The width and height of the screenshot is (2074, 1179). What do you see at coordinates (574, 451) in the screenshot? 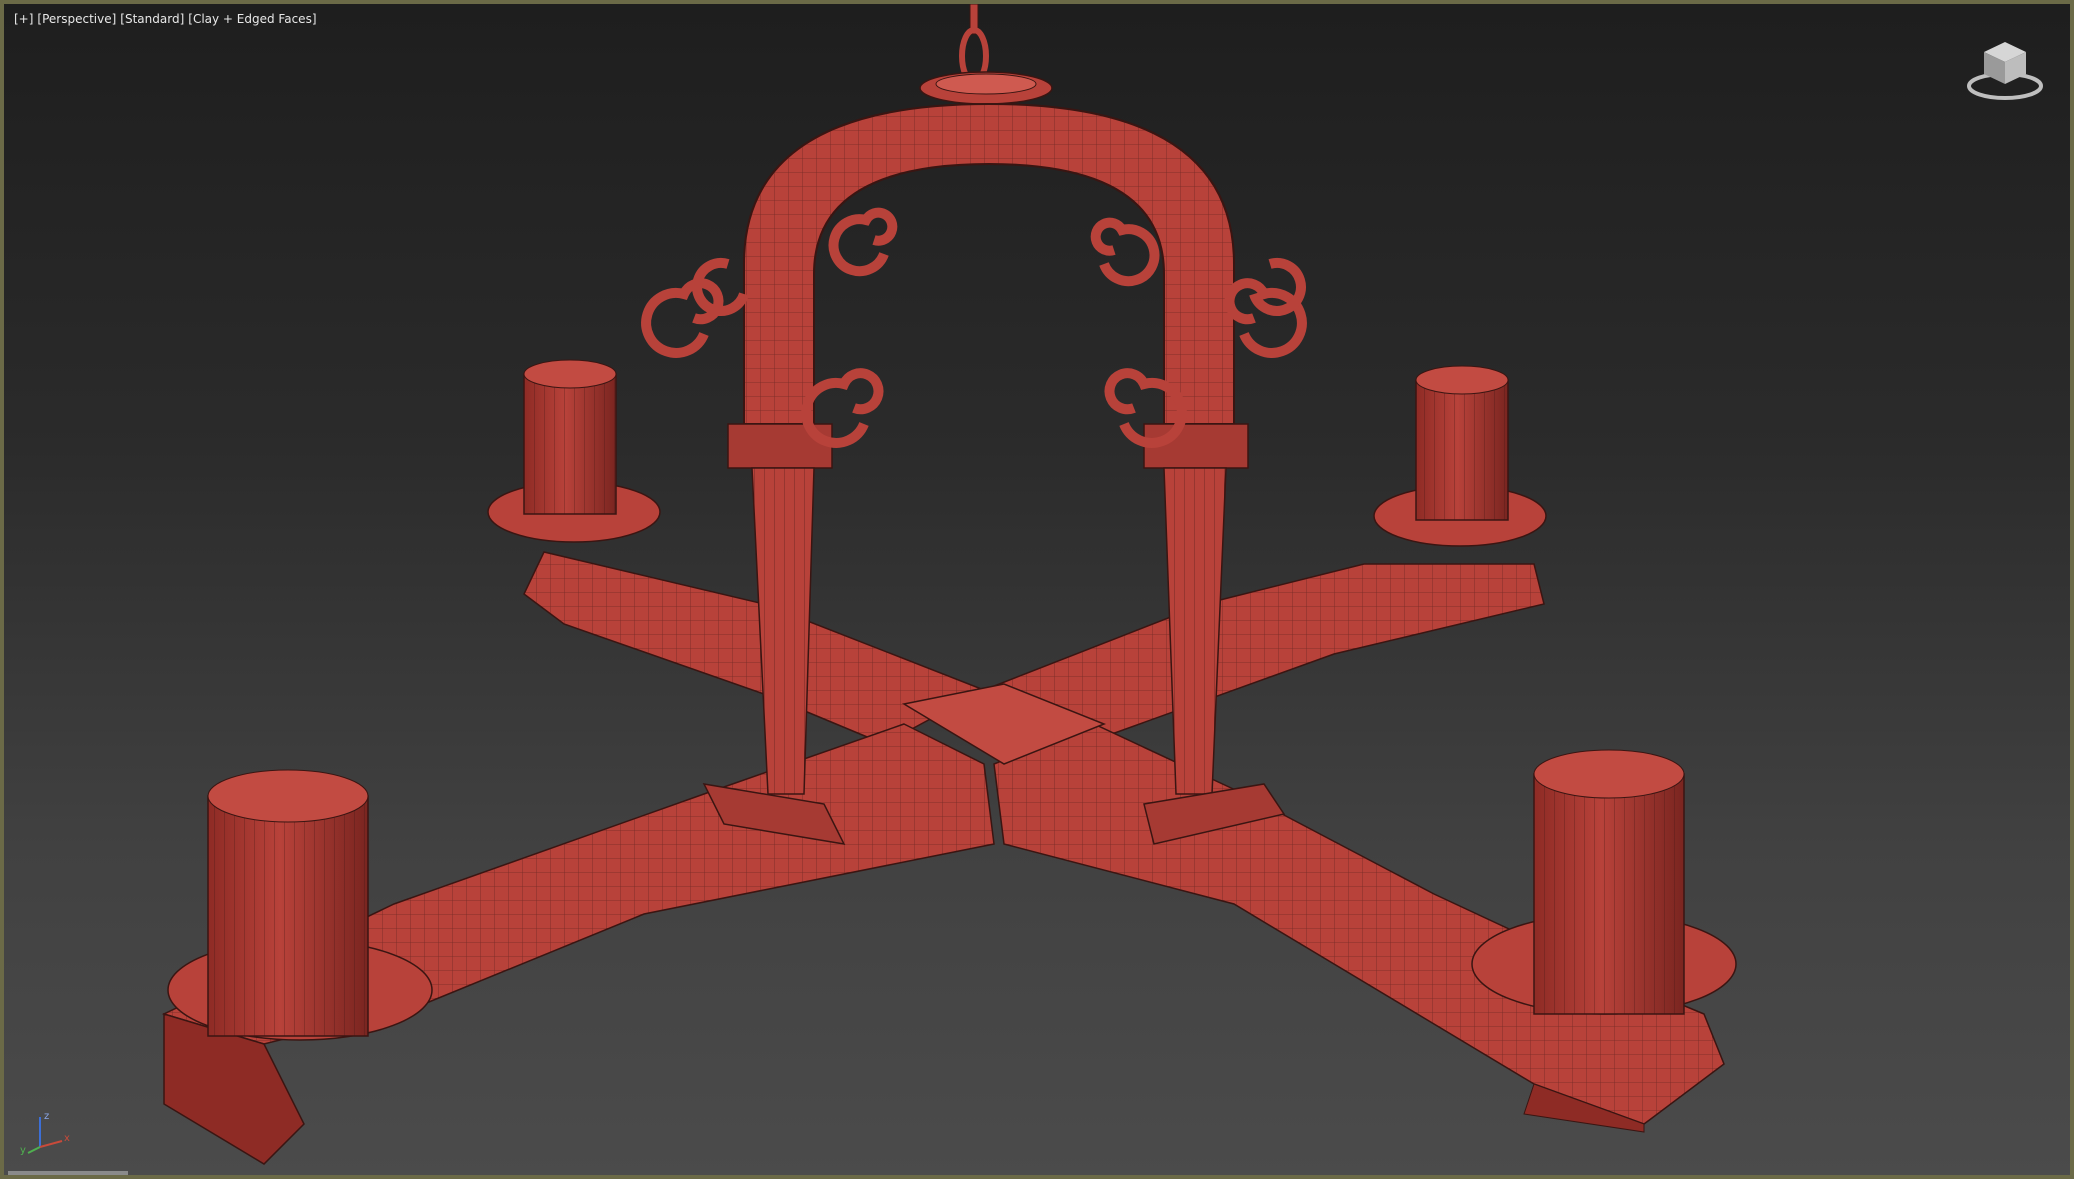
I see `candle-back-left` at bounding box center [574, 451].